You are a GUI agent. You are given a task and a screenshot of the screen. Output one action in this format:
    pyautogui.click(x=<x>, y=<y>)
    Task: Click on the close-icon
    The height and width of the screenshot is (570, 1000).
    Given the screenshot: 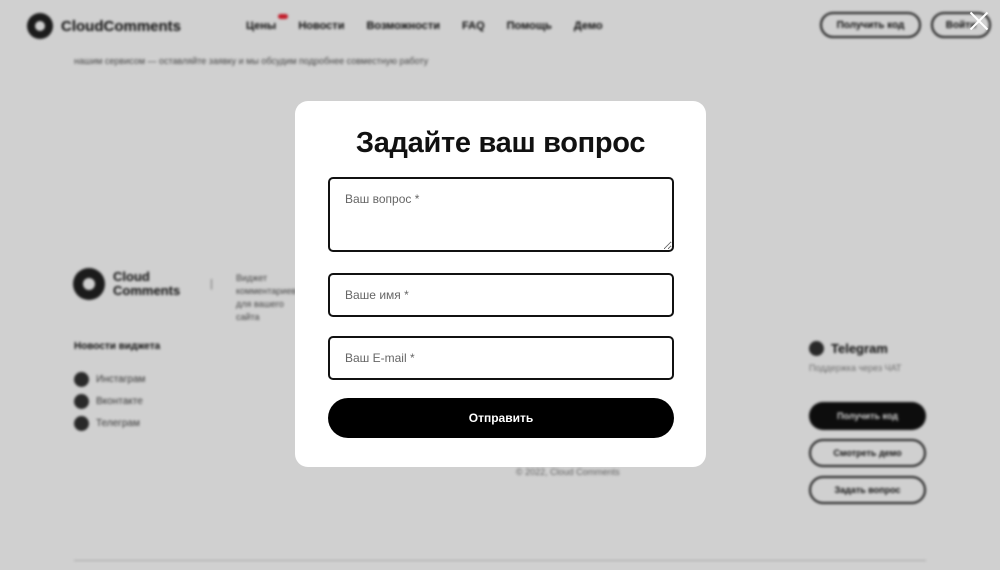 What is the action you would take?
    pyautogui.click(x=979, y=21)
    